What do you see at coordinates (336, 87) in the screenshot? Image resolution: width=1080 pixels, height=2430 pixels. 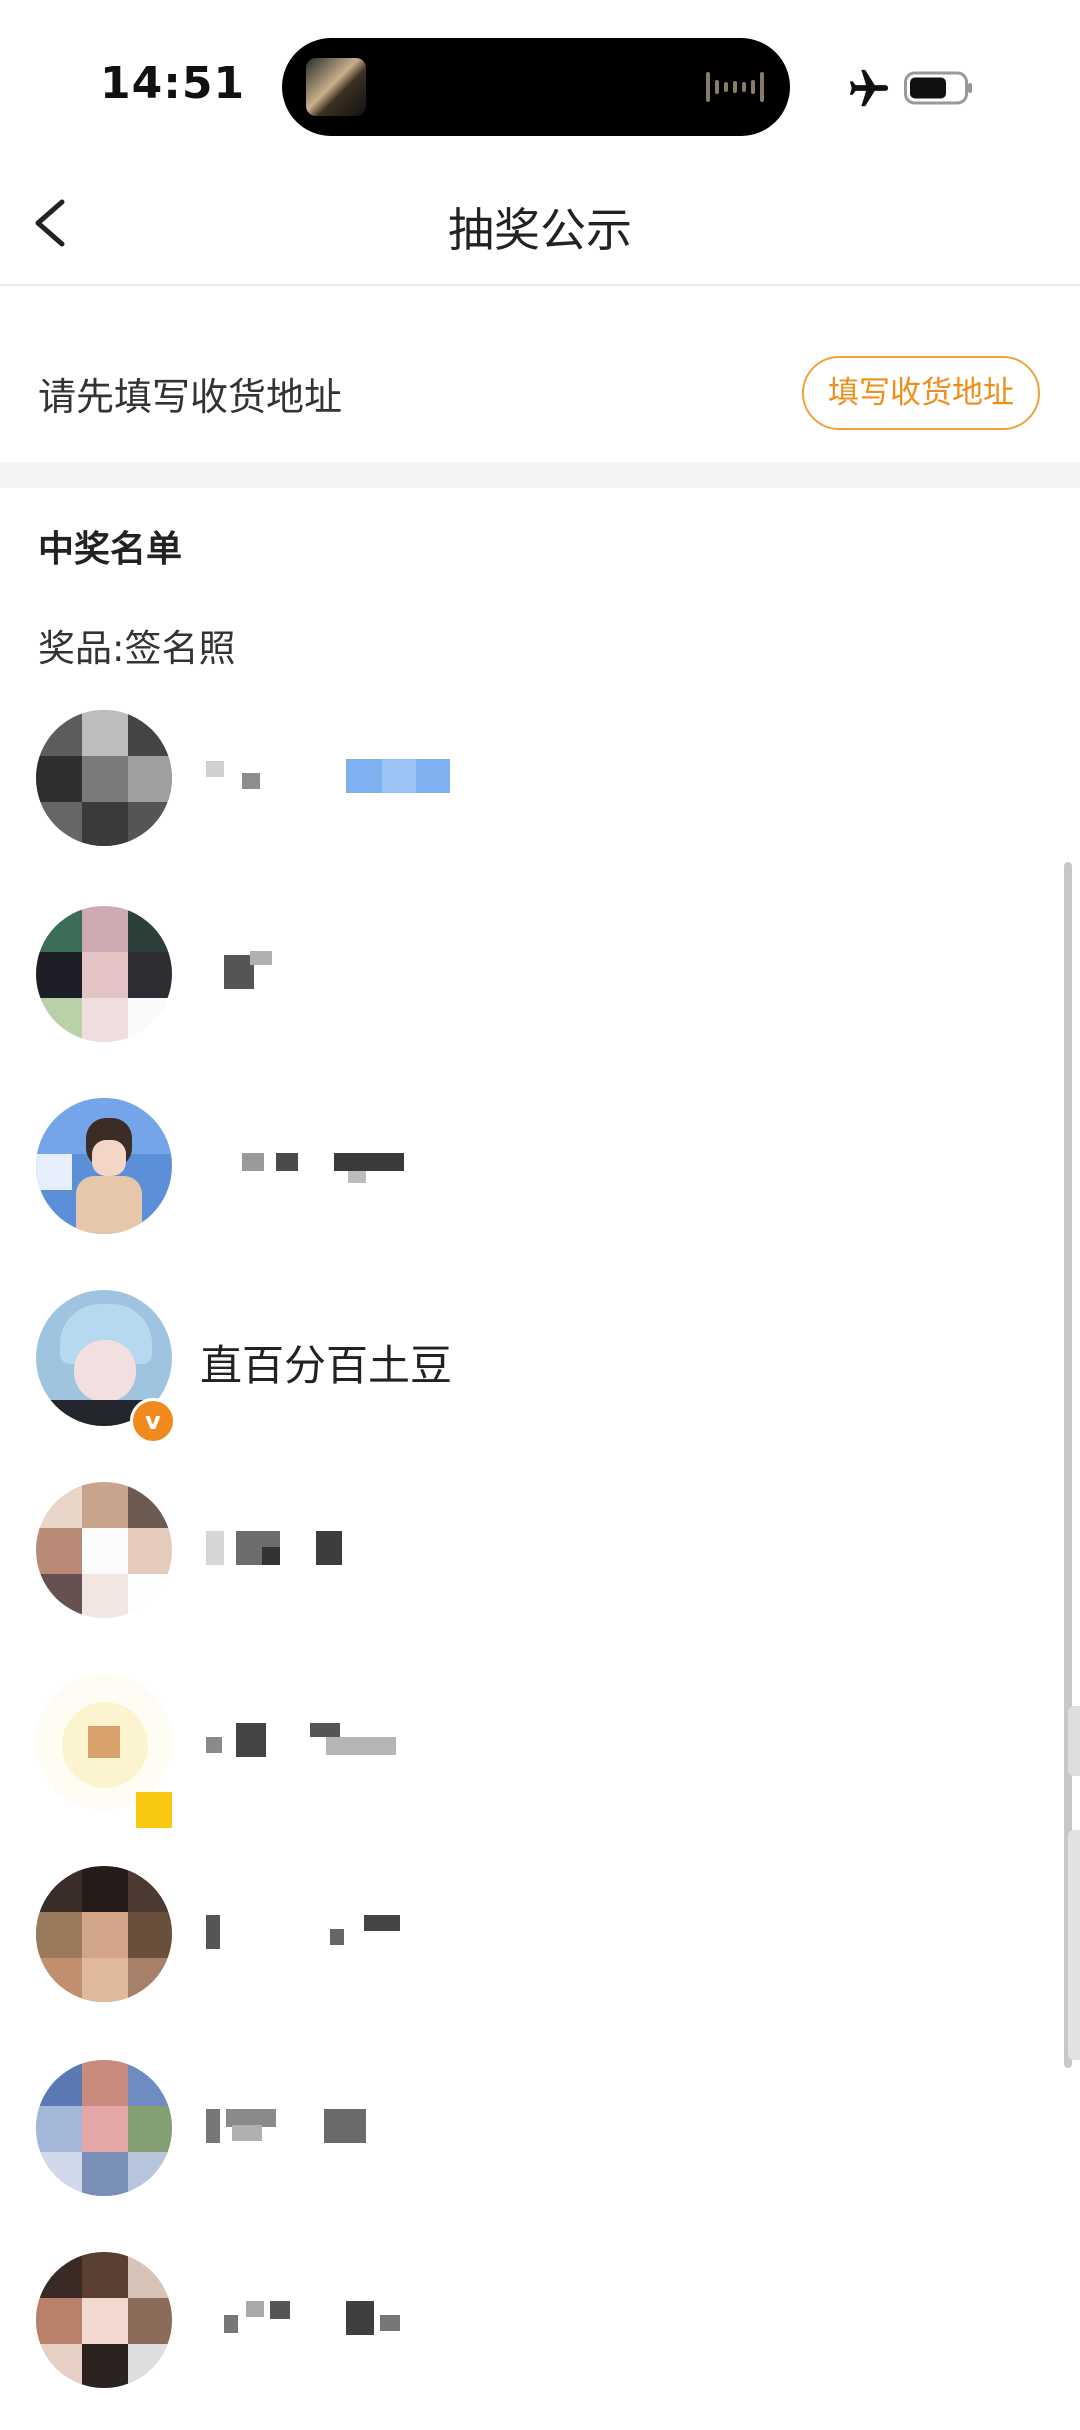 I see `now-playing-artwork` at bounding box center [336, 87].